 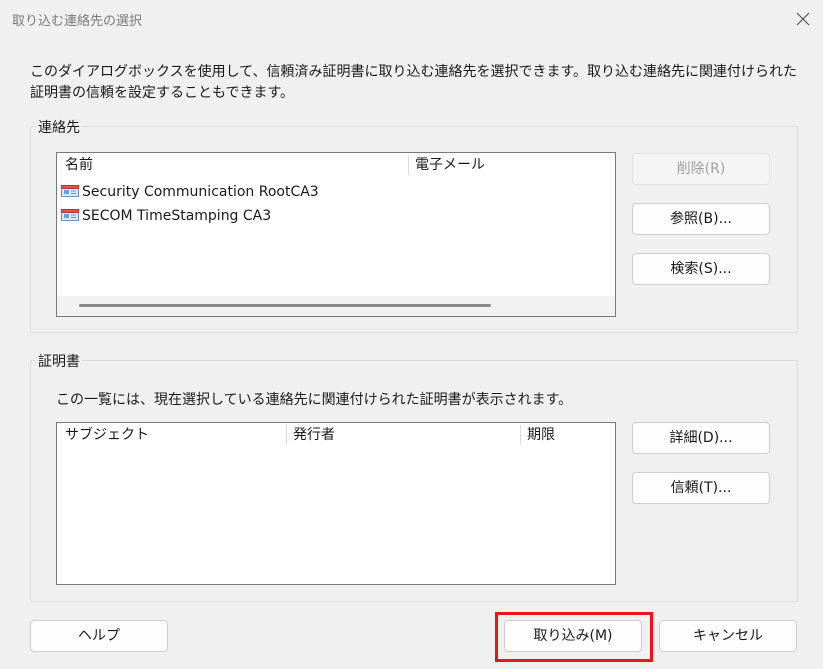 What do you see at coordinates (77, 21) in the screenshot?
I see `window-title: 取り込む連絡先の選択` at bounding box center [77, 21].